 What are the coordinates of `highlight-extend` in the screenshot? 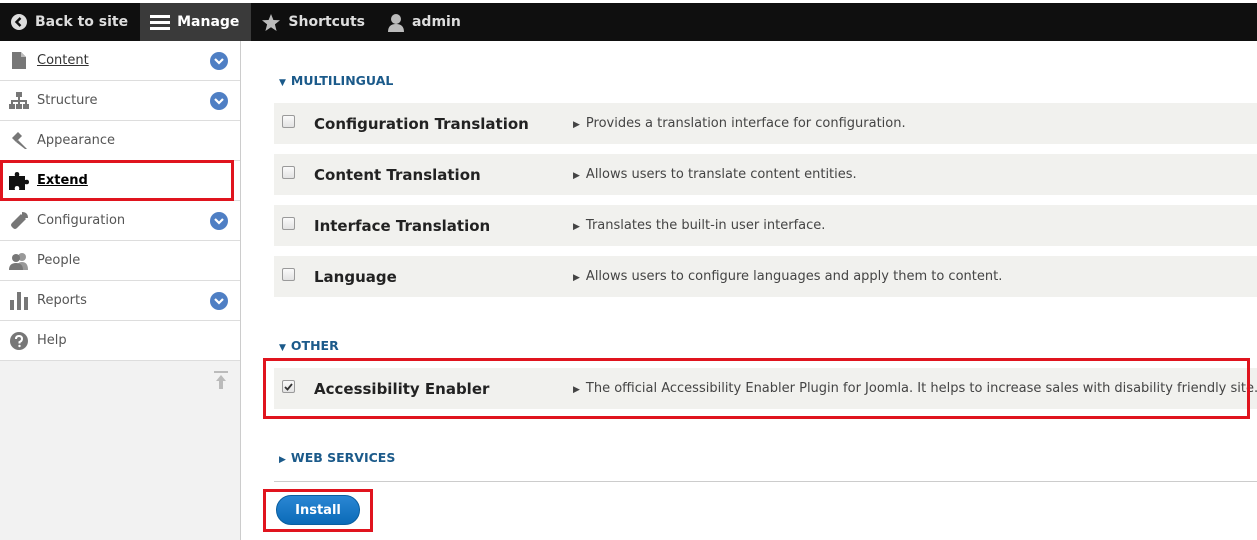 It's located at (117, 180).